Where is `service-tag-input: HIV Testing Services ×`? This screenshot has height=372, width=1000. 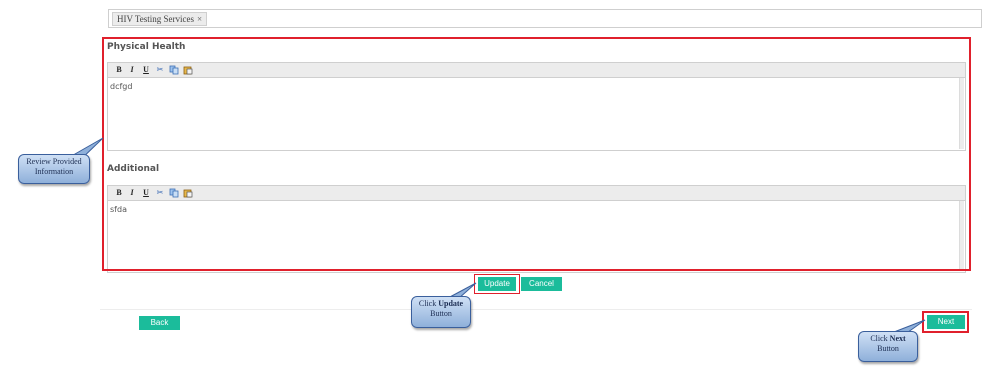
service-tag-input: HIV Testing Services × is located at coordinates (545, 18).